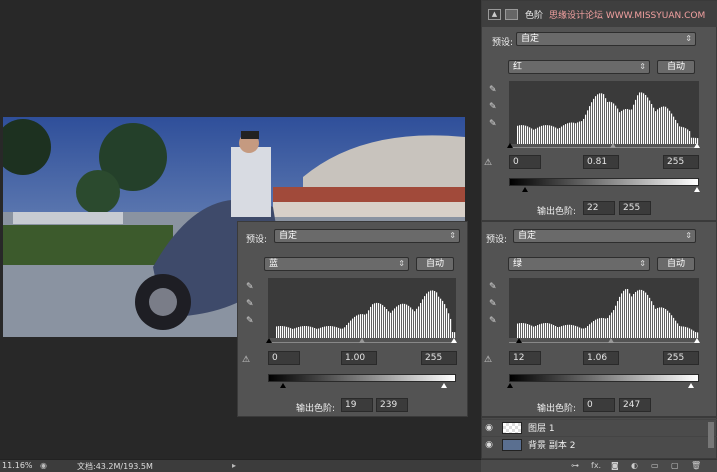  What do you see at coordinates (599, 405) in the screenshot?
I see `output-black-field: 0` at bounding box center [599, 405].